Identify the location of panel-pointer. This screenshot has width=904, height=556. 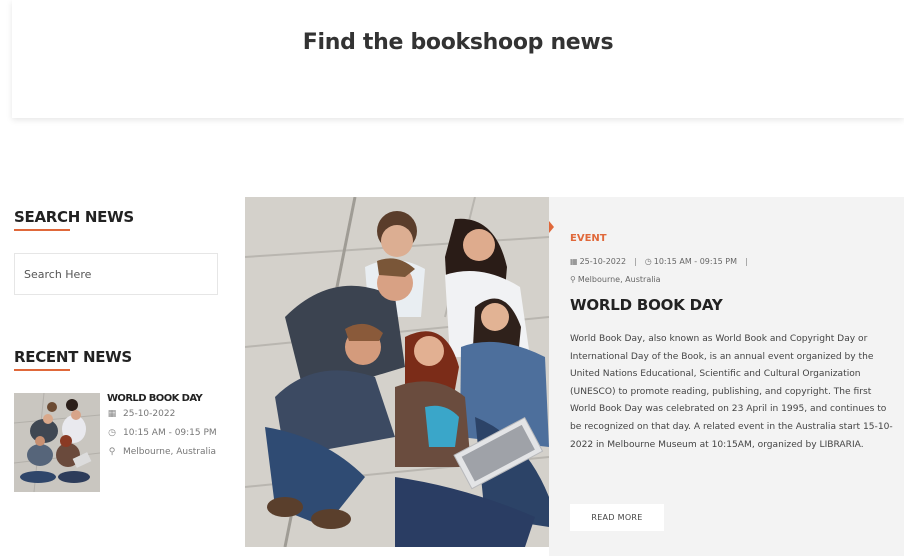
(551, 227).